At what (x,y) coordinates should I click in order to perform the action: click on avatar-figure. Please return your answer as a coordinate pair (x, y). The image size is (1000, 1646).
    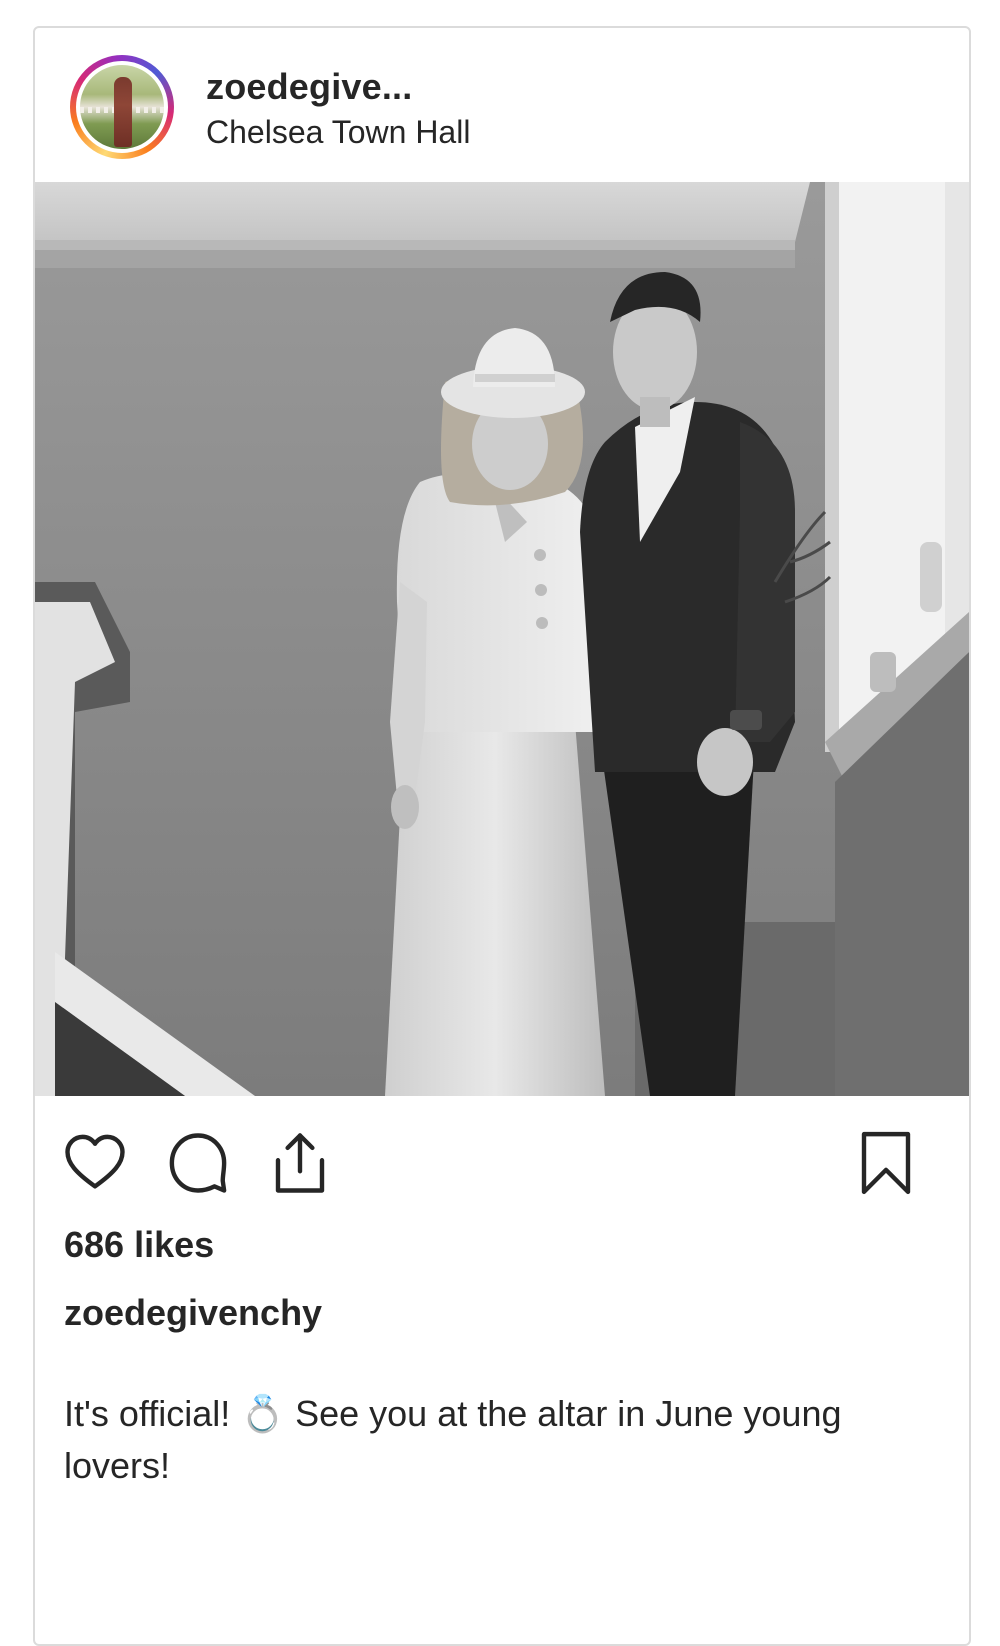
    Looking at the image, I should click on (123, 112).